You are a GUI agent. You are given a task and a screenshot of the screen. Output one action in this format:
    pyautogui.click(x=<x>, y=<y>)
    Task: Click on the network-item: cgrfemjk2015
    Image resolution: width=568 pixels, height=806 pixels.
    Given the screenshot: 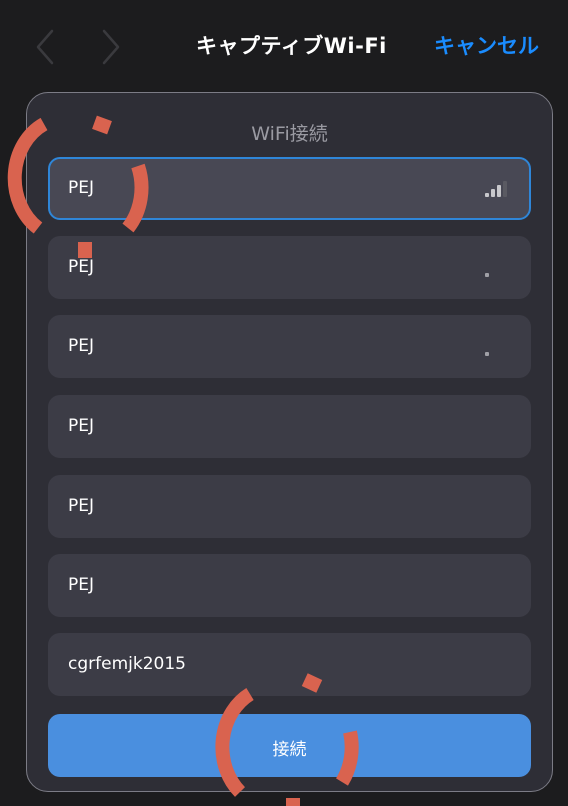 What is the action you would take?
    pyautogui.click(x=289, y=664)
    